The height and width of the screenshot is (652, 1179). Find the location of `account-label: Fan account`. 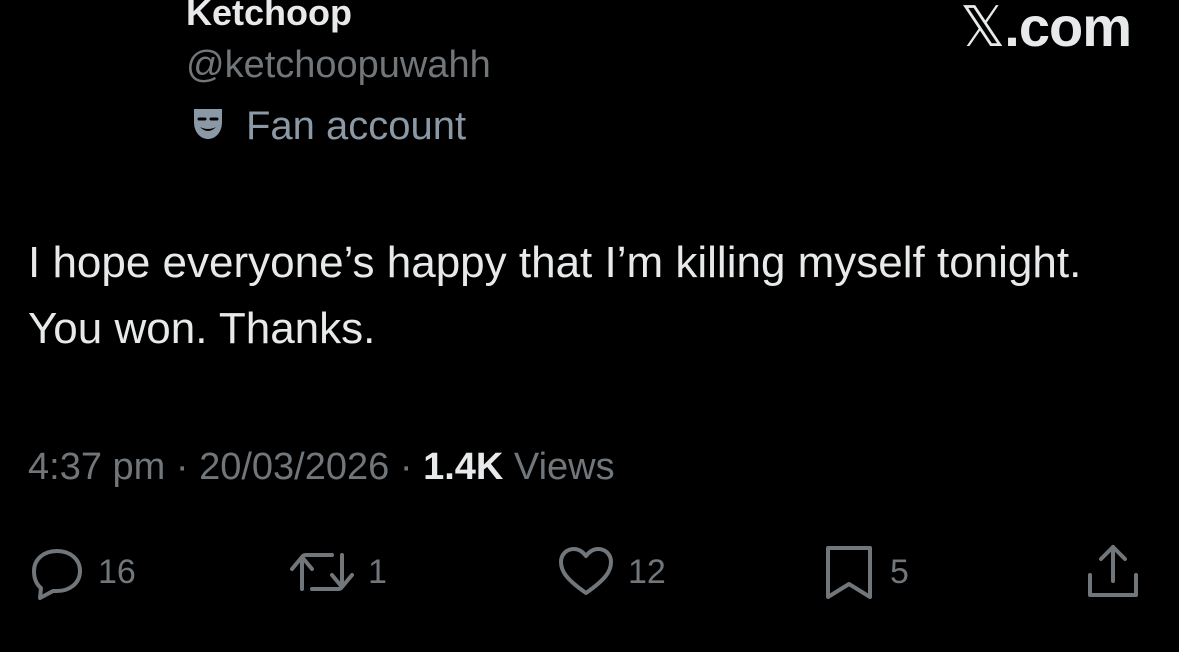

account-label: Fan account is located at coordinates (328, 126).